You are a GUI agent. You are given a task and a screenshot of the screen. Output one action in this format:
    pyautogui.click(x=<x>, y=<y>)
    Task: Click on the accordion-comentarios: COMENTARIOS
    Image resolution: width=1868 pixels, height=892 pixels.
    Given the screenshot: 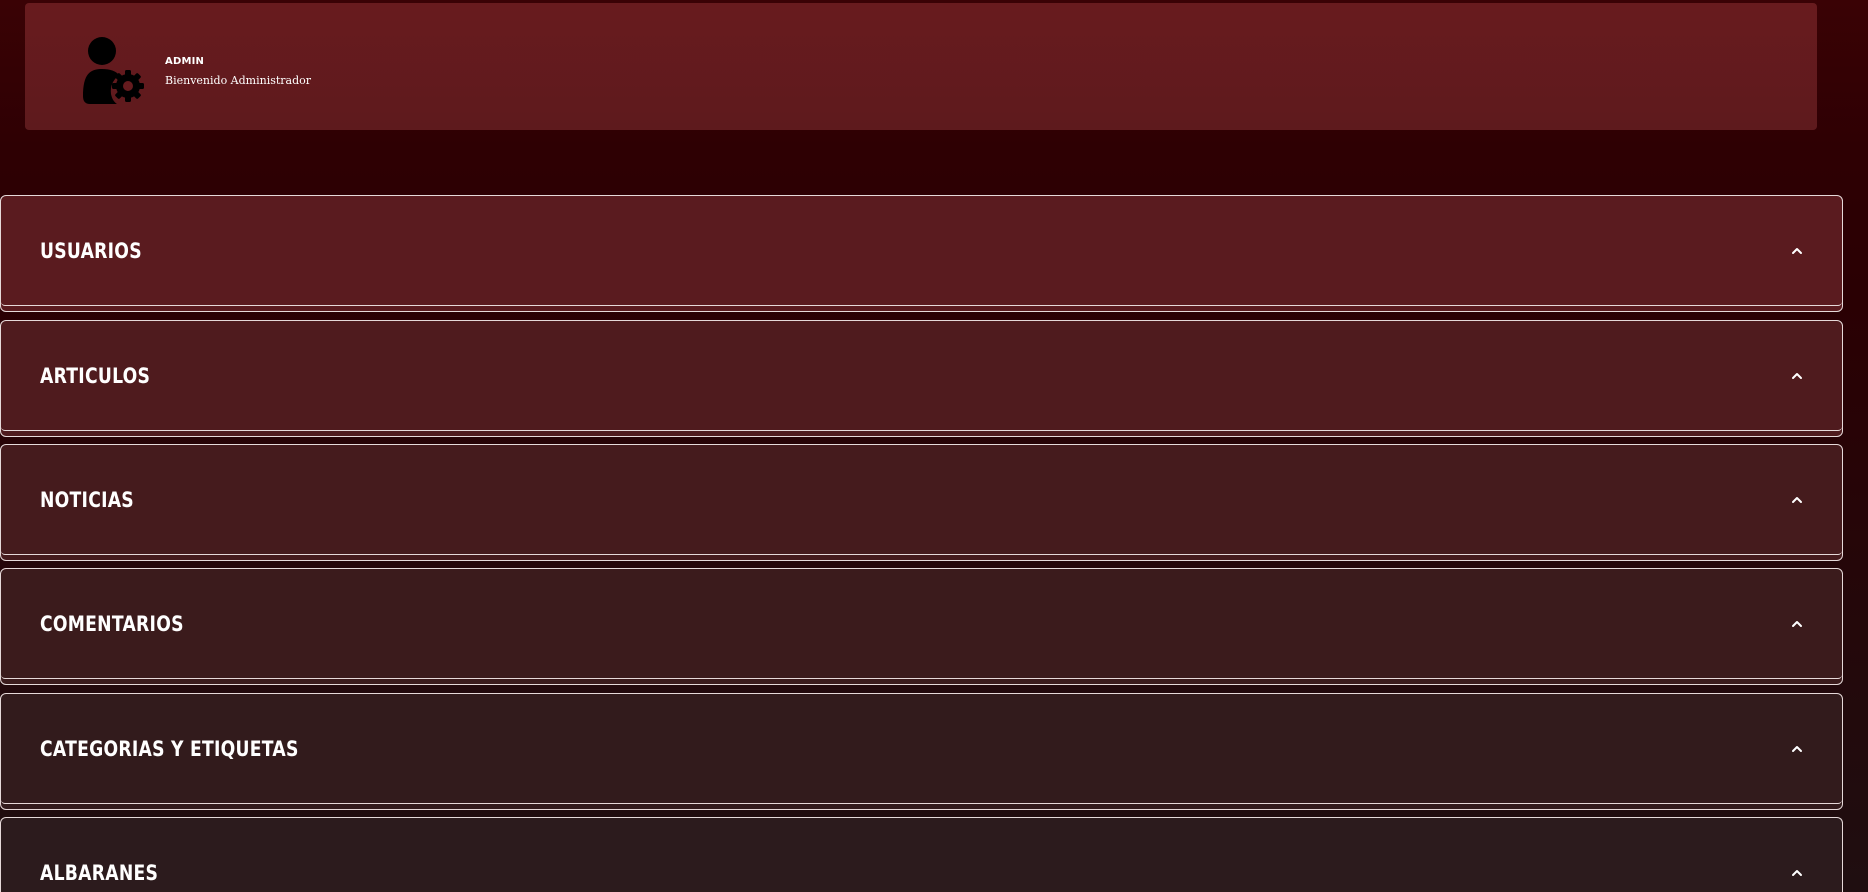 What is the action you would take?
    pyautogui.click(x=921, y=626)
    